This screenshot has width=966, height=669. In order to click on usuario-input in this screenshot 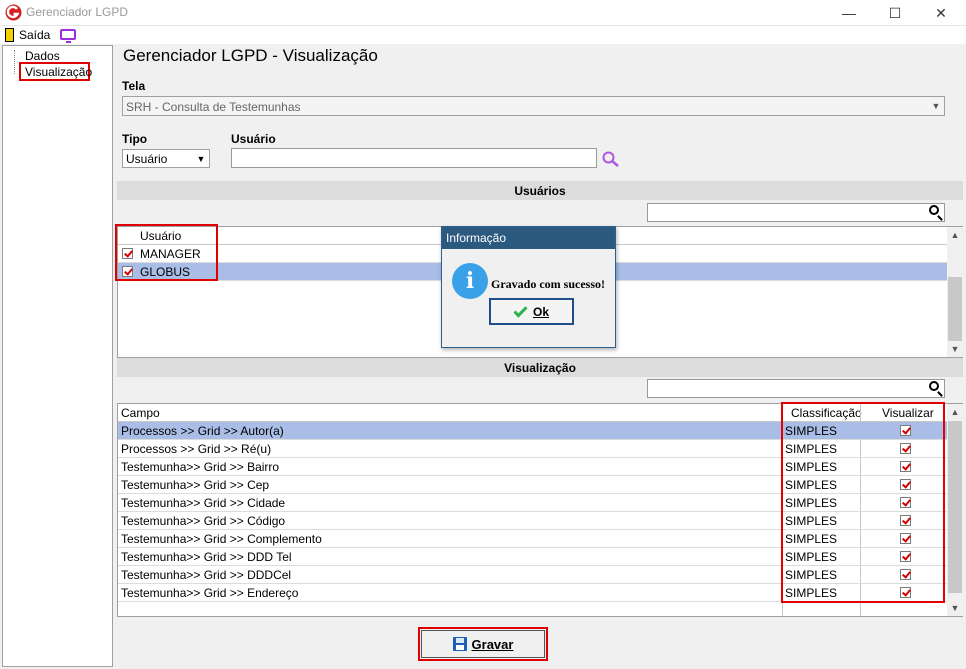, I will do `click(414, 158)`.